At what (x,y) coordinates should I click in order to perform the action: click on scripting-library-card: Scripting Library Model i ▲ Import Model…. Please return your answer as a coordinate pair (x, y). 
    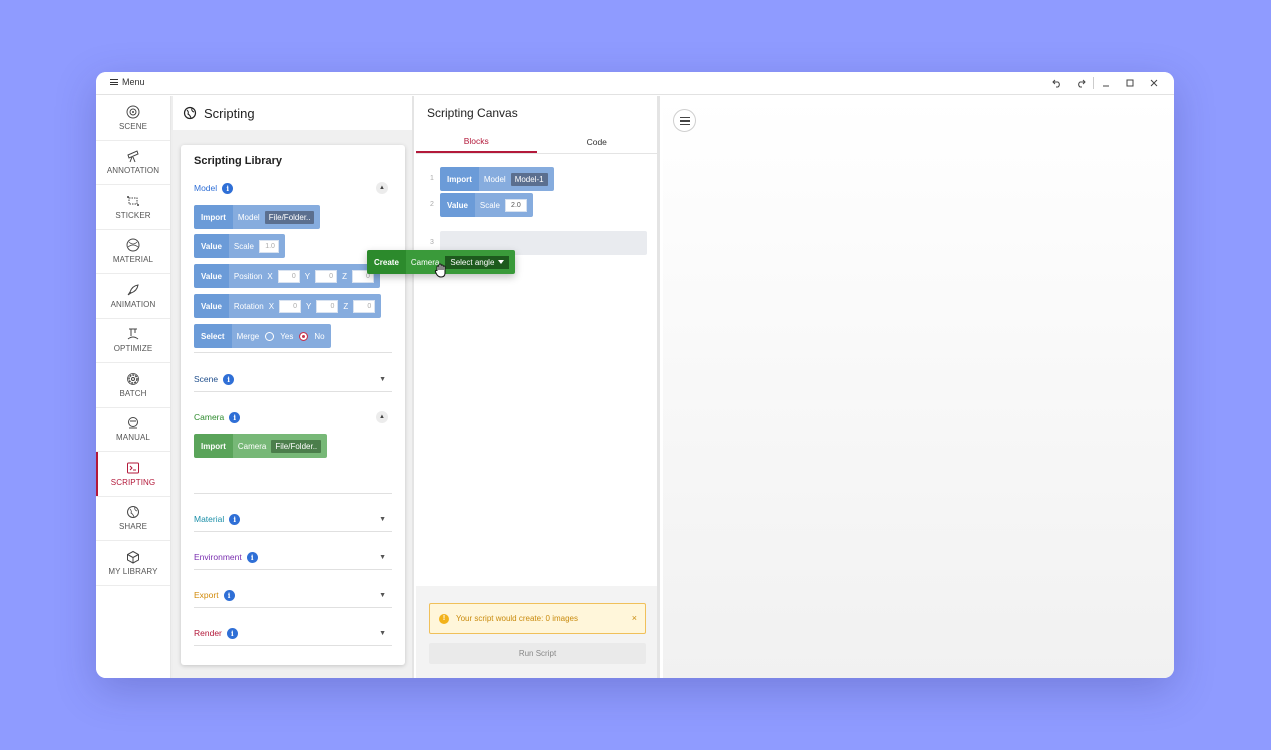
    Looking at the image, I should click on (293, 405).